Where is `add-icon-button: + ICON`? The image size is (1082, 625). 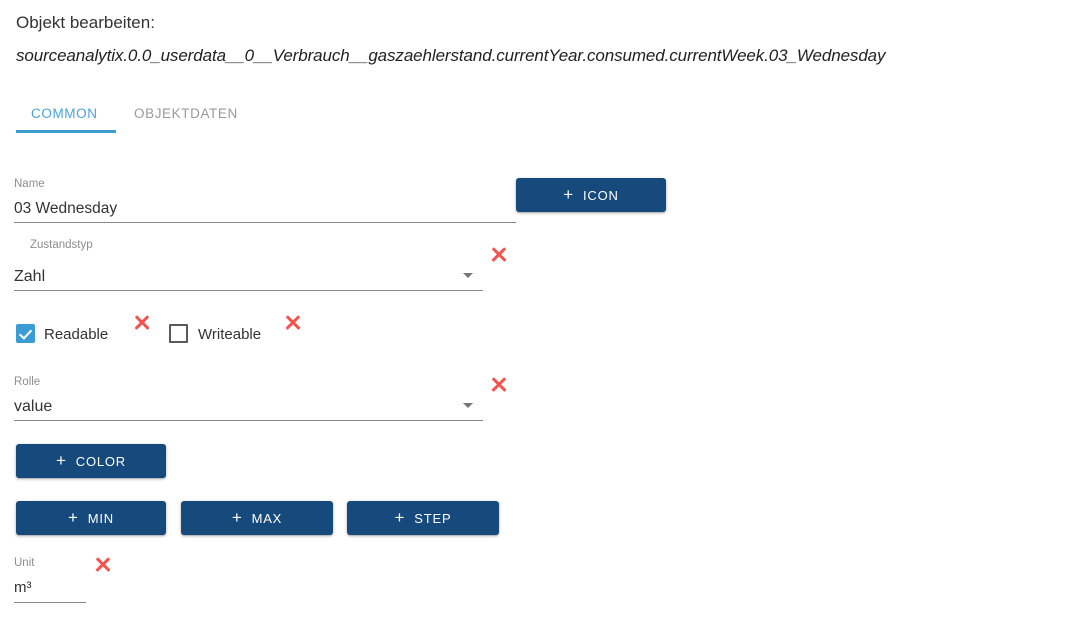 add-icon-button: + ICON is located at coordinates (591, 195).